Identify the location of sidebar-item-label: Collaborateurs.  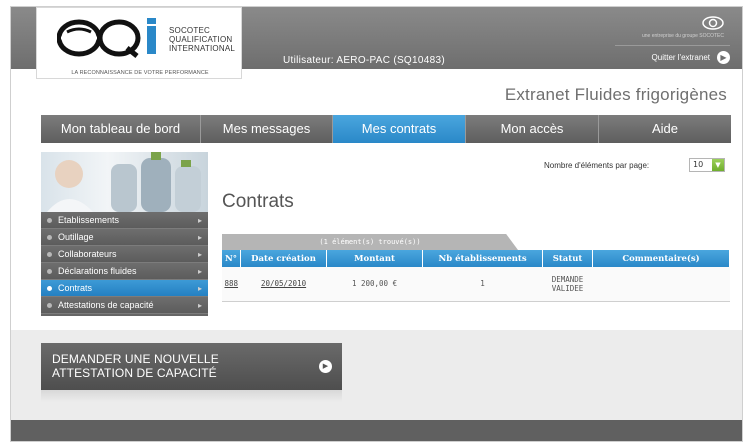
(87, 254).